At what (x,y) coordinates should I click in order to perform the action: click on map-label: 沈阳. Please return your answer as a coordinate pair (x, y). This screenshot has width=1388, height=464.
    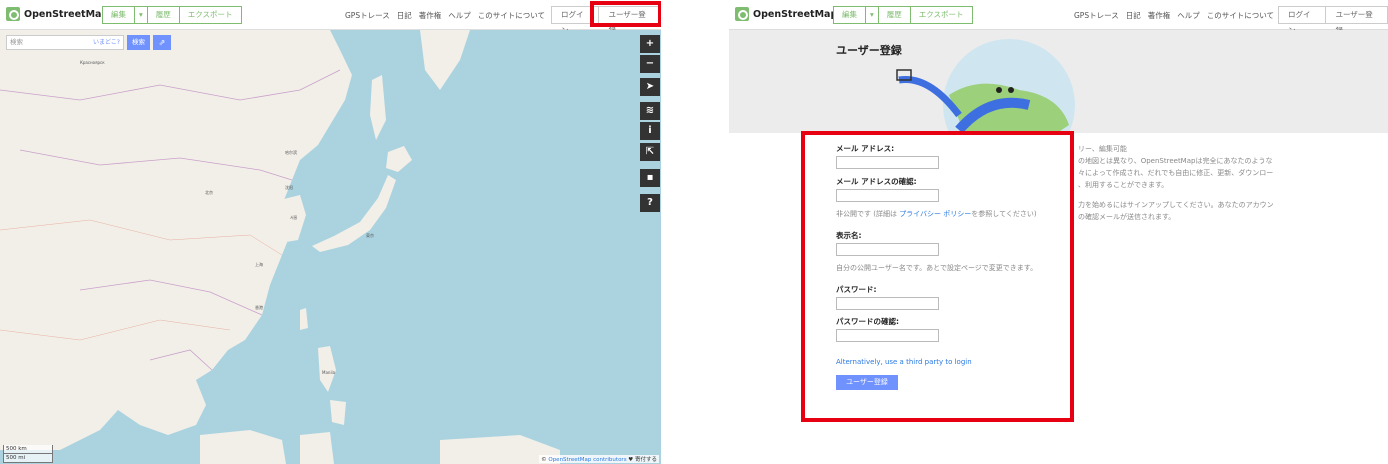
    Looking at the image, I should click on (289, 187).